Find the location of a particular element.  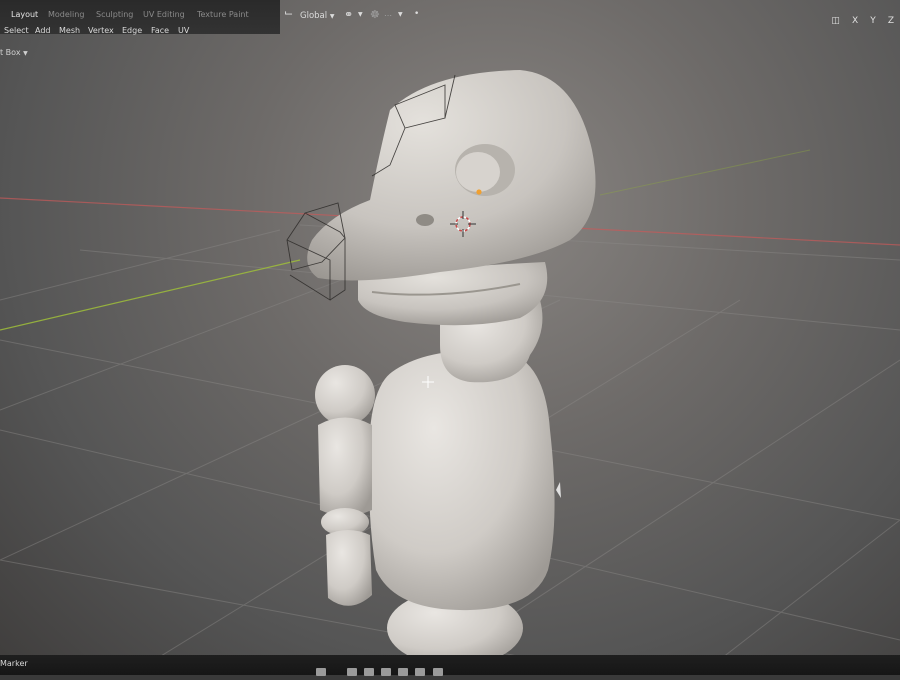

snap-increment-icon: ⋯ is located at coordinates (388, 15).